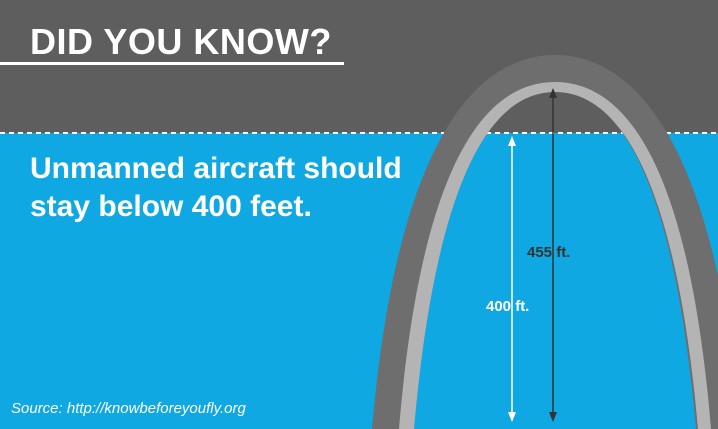 This screenshot has height=429, width=718. What do you see at coordinates (181, 41) in the screenshot?
I see `headline: DID YOU KNOW?` at bounding box center [181, 41].